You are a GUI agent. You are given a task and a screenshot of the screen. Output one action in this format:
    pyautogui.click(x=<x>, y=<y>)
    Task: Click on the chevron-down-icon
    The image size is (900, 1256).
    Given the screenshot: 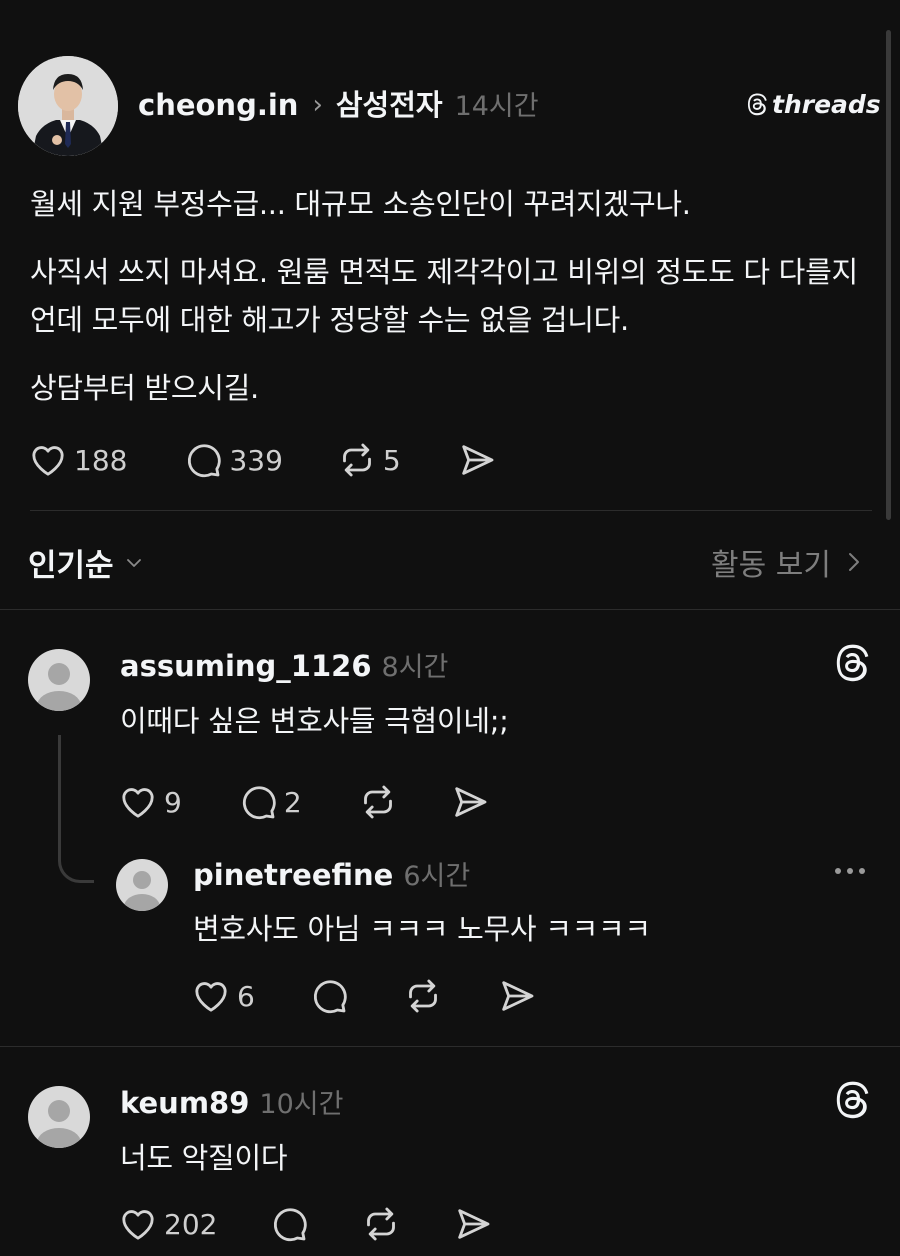 What is the action you would take?
    pyautogui.click(x=133, y=562)
    